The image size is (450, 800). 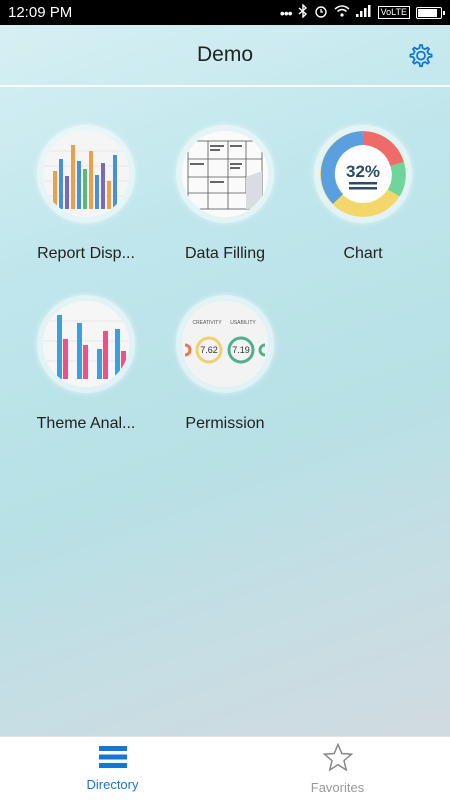 What do you see at coordinates (321, 12) in the screenshot?
I see `alarm-icon` at bounding box center [321, 12].